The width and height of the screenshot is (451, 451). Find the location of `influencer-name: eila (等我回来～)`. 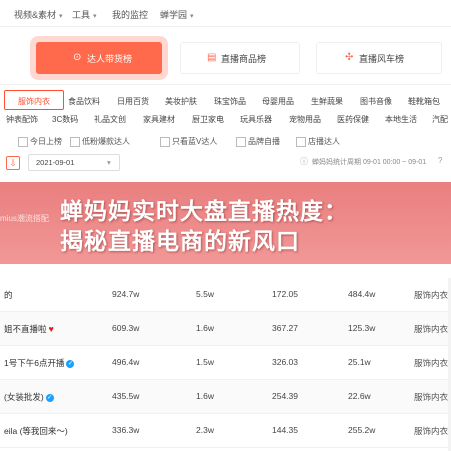

influencer-name: eila (等我回来～) is located at coordinates (36, 431).